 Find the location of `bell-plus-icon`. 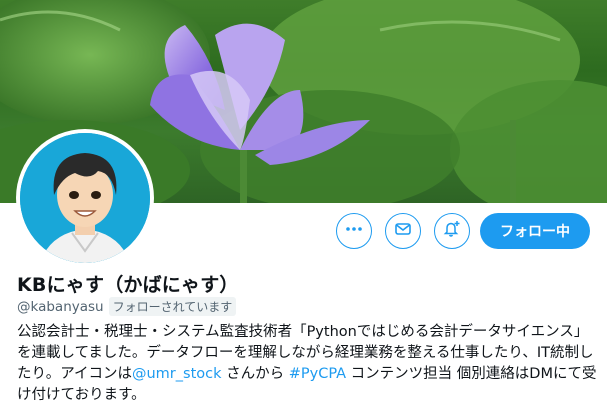

bell-plus-icon is located at coordinates (452, 231).